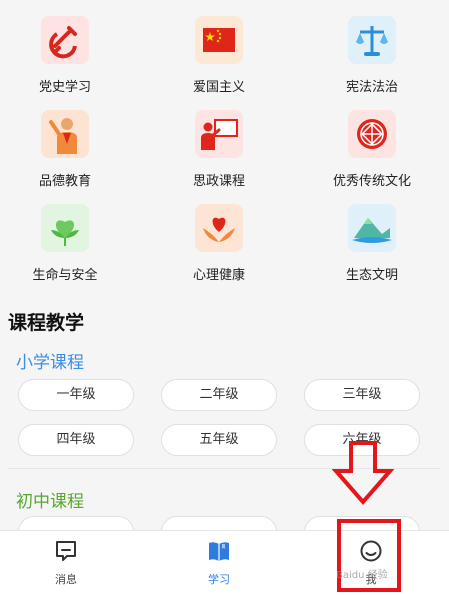 The height and width of the screenshot is (595, 449). I want to click on topic-ecological-civilization: 生态文明, so click(372, 249).